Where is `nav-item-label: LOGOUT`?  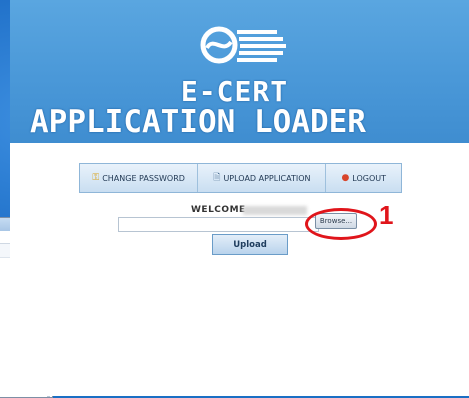 nav-item-label: LOGOUT is located at coordinates (369, 178).